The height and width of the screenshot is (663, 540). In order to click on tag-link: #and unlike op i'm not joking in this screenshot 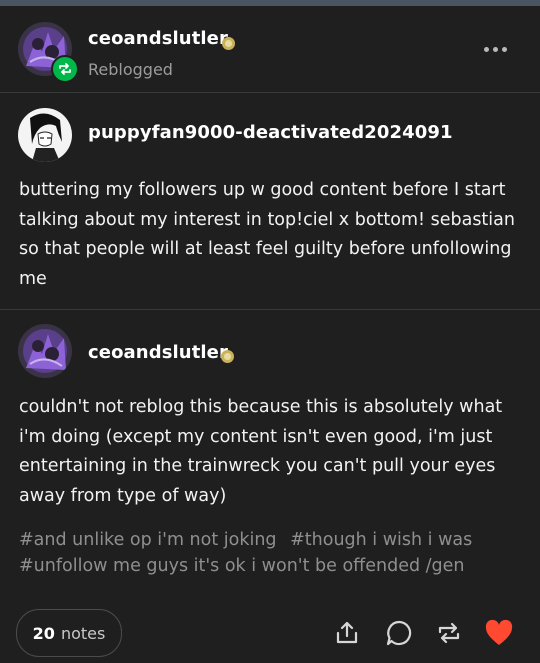, I will do `click(148, 540)`.